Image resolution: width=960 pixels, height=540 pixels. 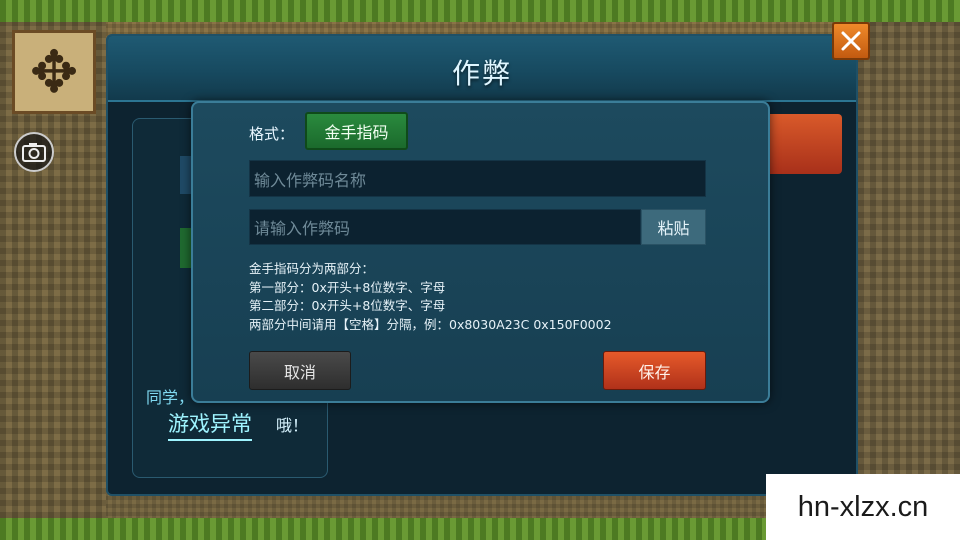 I want to click on cheat-name-input: 输入作弊码名称, so click(x=477, y=178).